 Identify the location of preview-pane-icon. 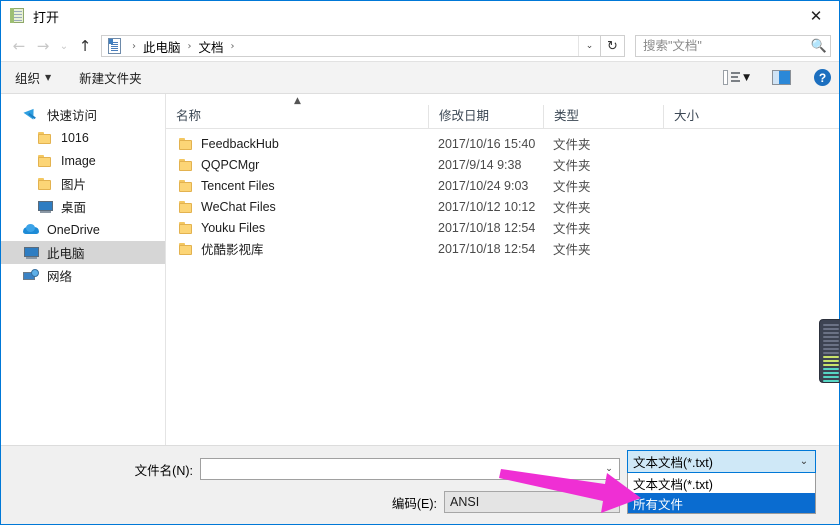
(781, 77).